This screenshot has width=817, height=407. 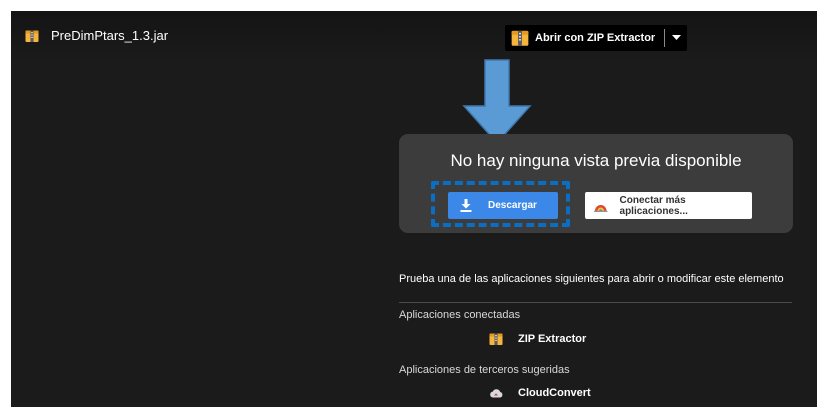 I want to click on divider, so click(x=595, y=302).